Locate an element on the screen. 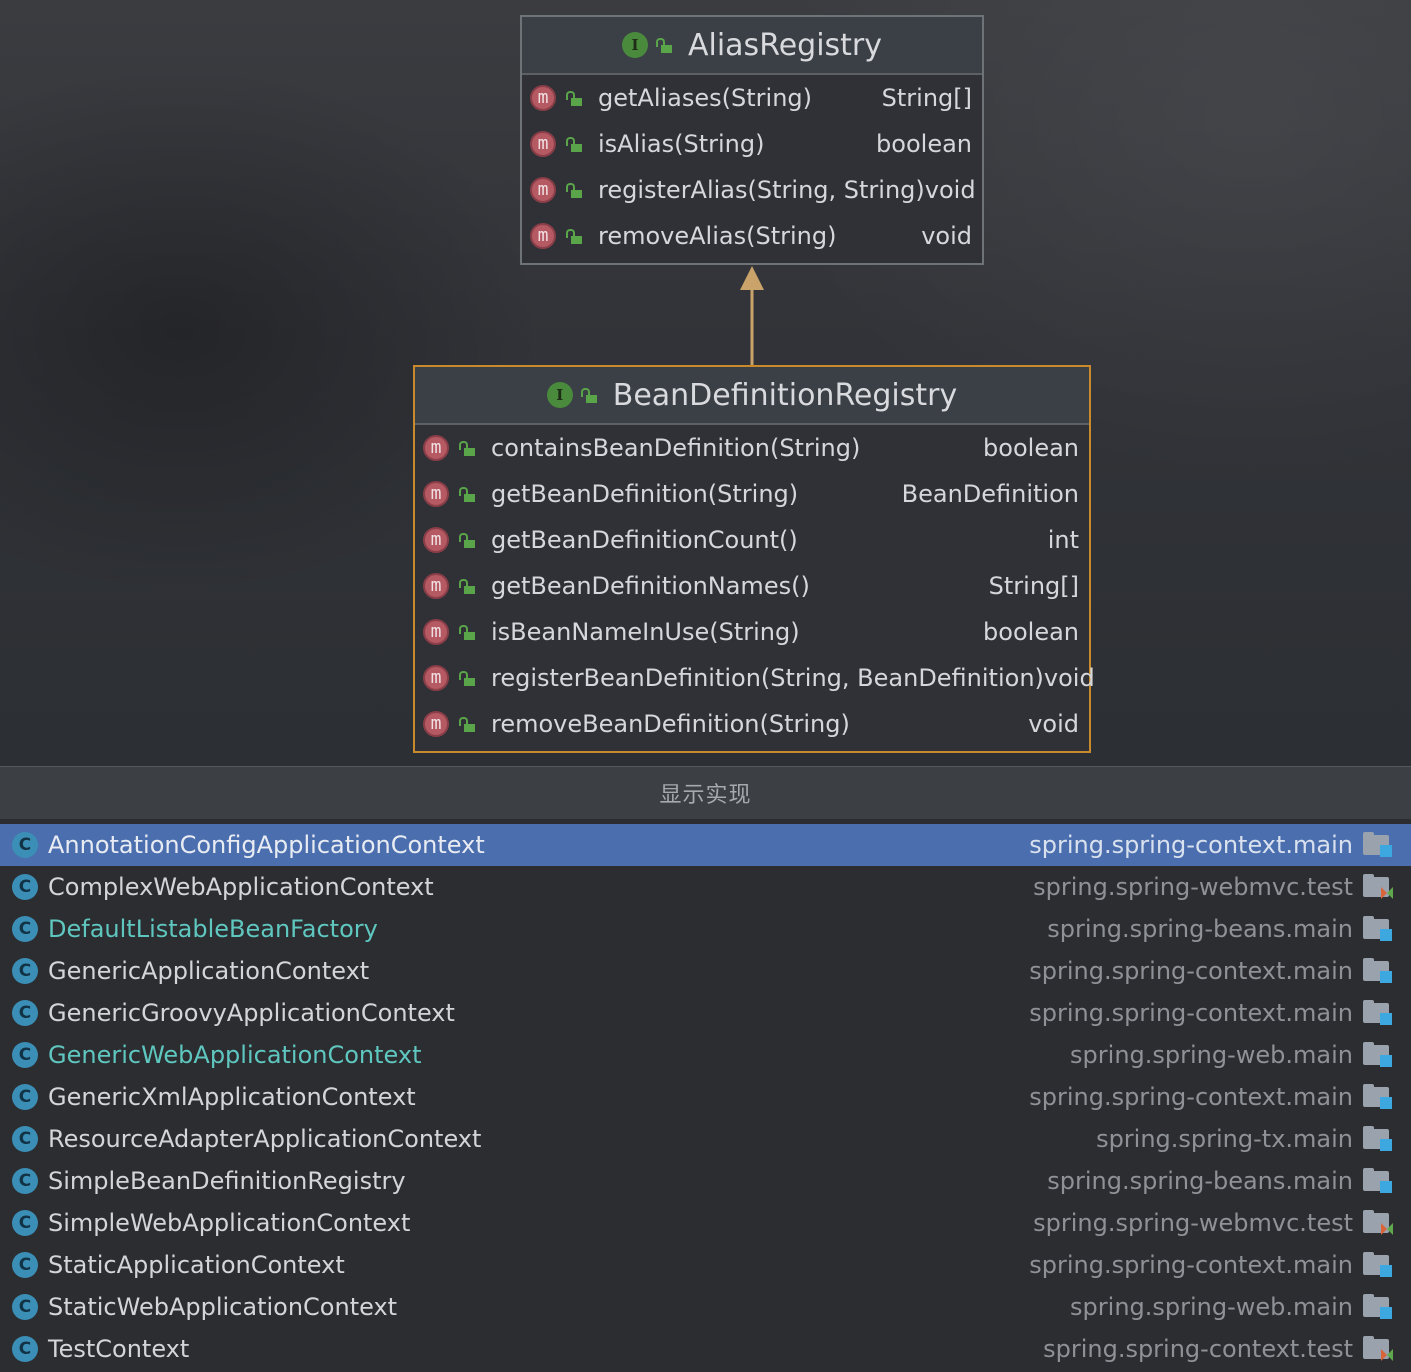 The height and width of the screenshot is (1372, 1411). method-row: m getBeanDefinition(String) BeanDefinition is located at coordinates (752, 494).